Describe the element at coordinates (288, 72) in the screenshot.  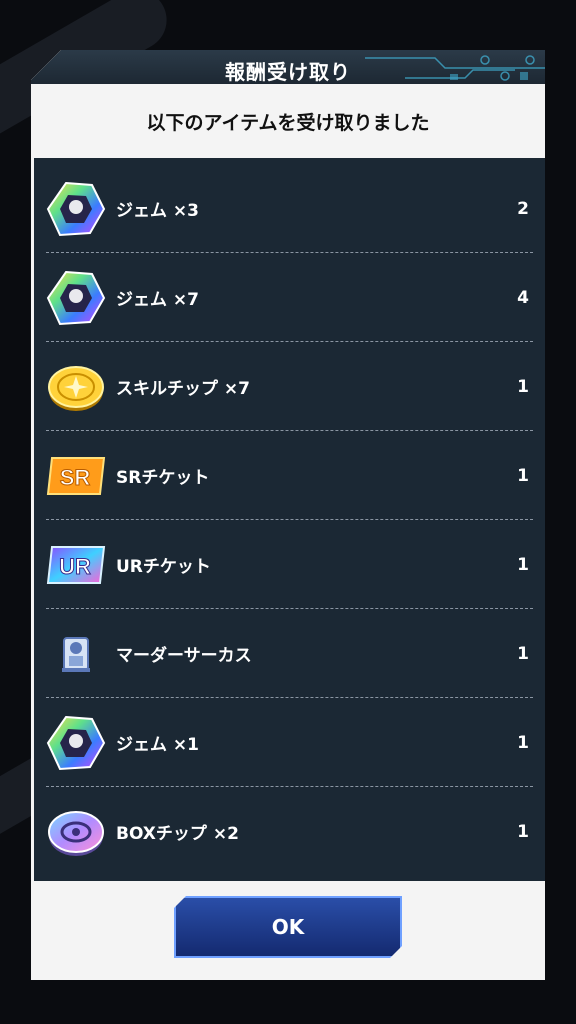
I see `dialog-title: 報酬受け取り` at that location.